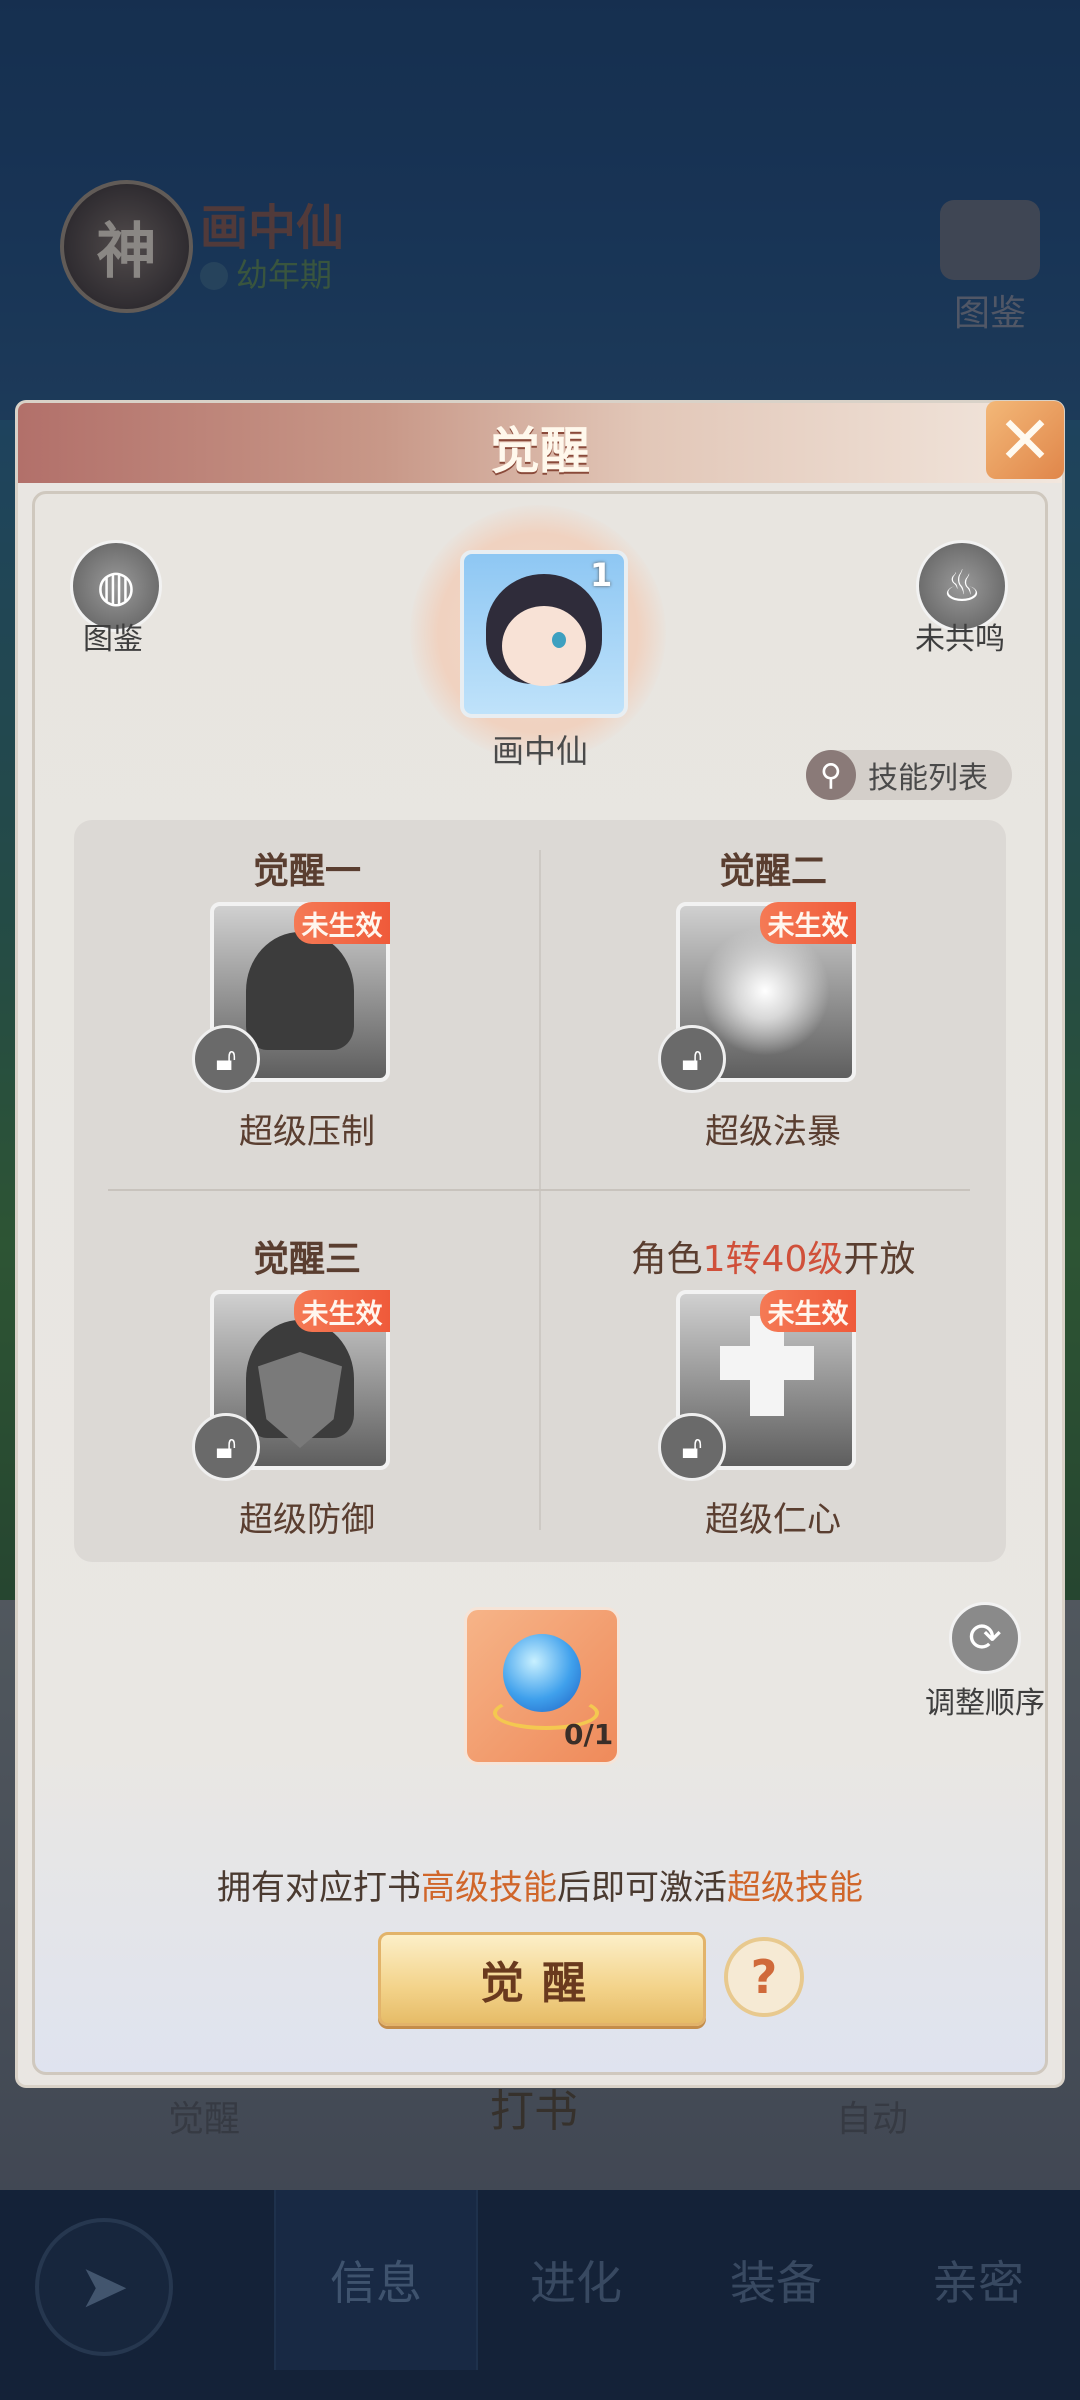 This screenshot has width=1080, height=2400. I want to click on atlas-label: 图鉴, so click(113, 639).